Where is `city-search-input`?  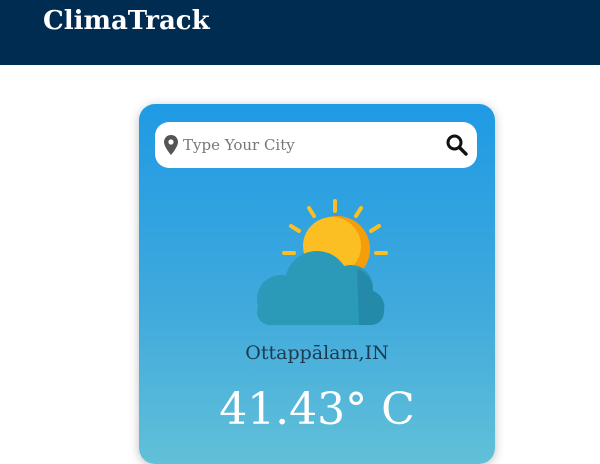 city-search-input is located at coordinates (308, 145).